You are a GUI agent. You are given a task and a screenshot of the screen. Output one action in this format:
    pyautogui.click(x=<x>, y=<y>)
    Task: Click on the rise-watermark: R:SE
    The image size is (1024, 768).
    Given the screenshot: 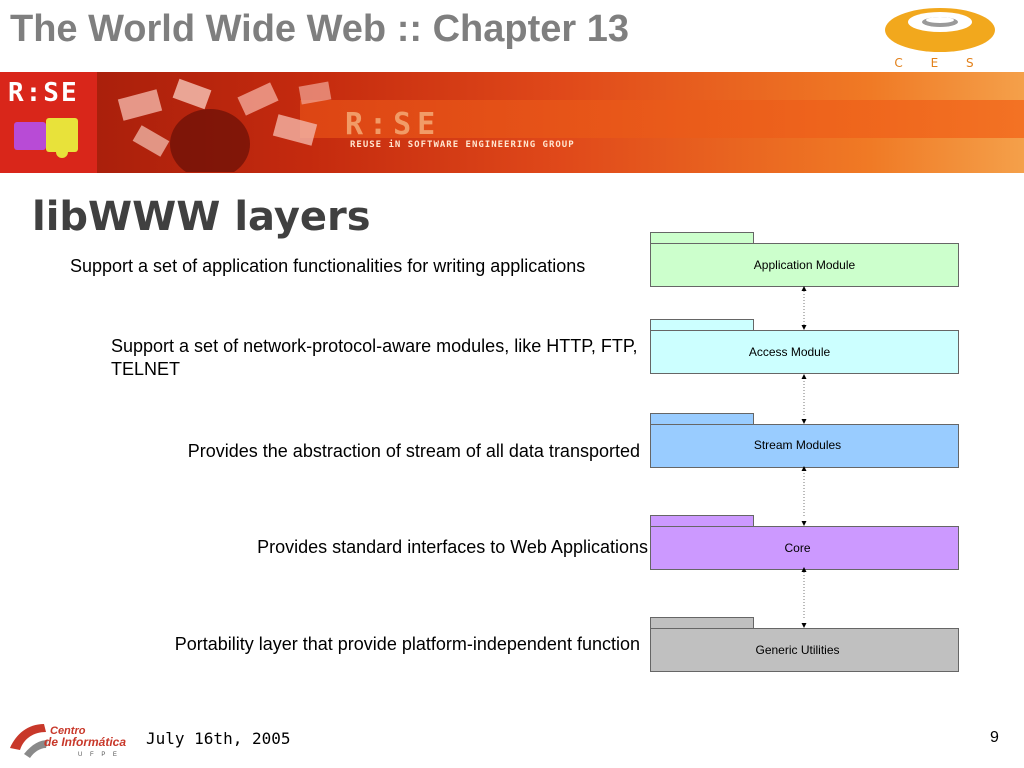 What is the action you would take?
    pyautogui.click(x=393, y=124)
    